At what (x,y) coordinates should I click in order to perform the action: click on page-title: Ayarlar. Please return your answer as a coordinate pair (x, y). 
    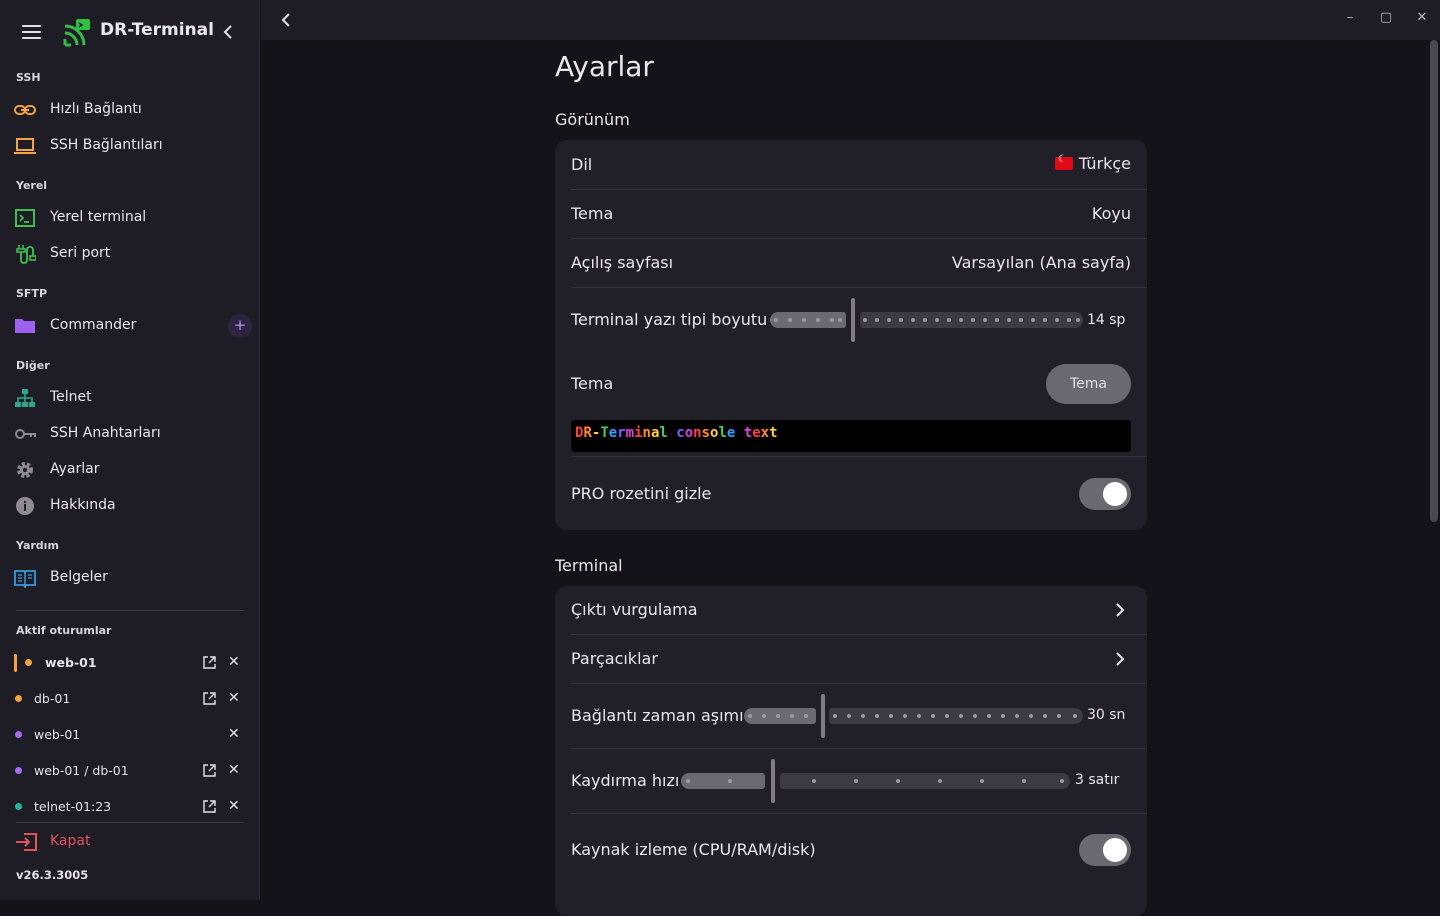
    Looking at the image, I should click on (604, 66).